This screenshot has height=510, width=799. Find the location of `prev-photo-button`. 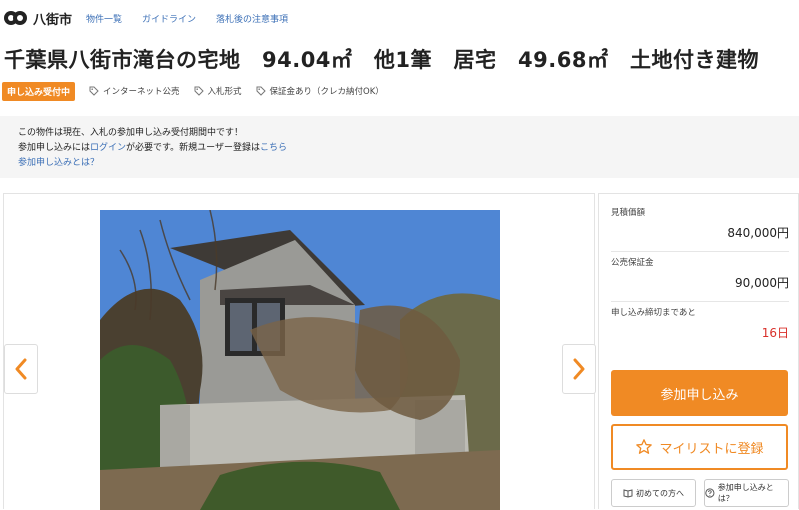

prev-photo-button is located at coordinates (21, 369).